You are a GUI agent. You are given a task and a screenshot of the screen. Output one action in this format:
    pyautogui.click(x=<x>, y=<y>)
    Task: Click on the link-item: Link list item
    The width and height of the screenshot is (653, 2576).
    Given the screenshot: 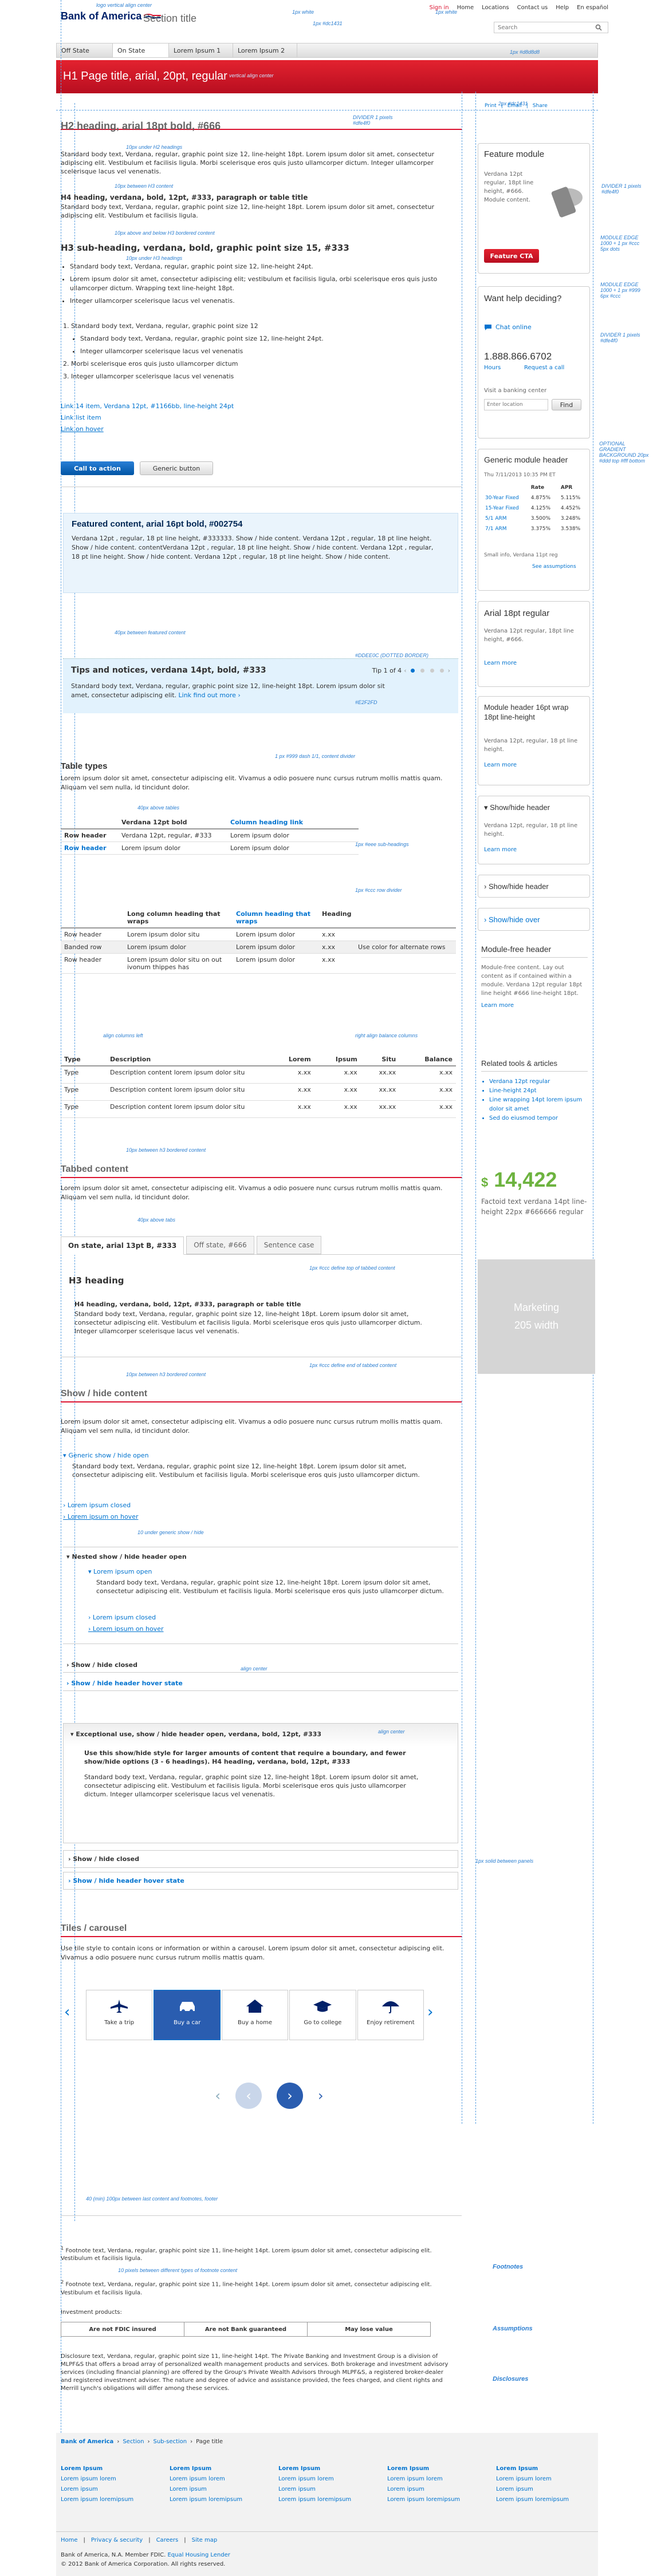 What is the action you would take?
    pyautogui.click(x=147, y=418)
    